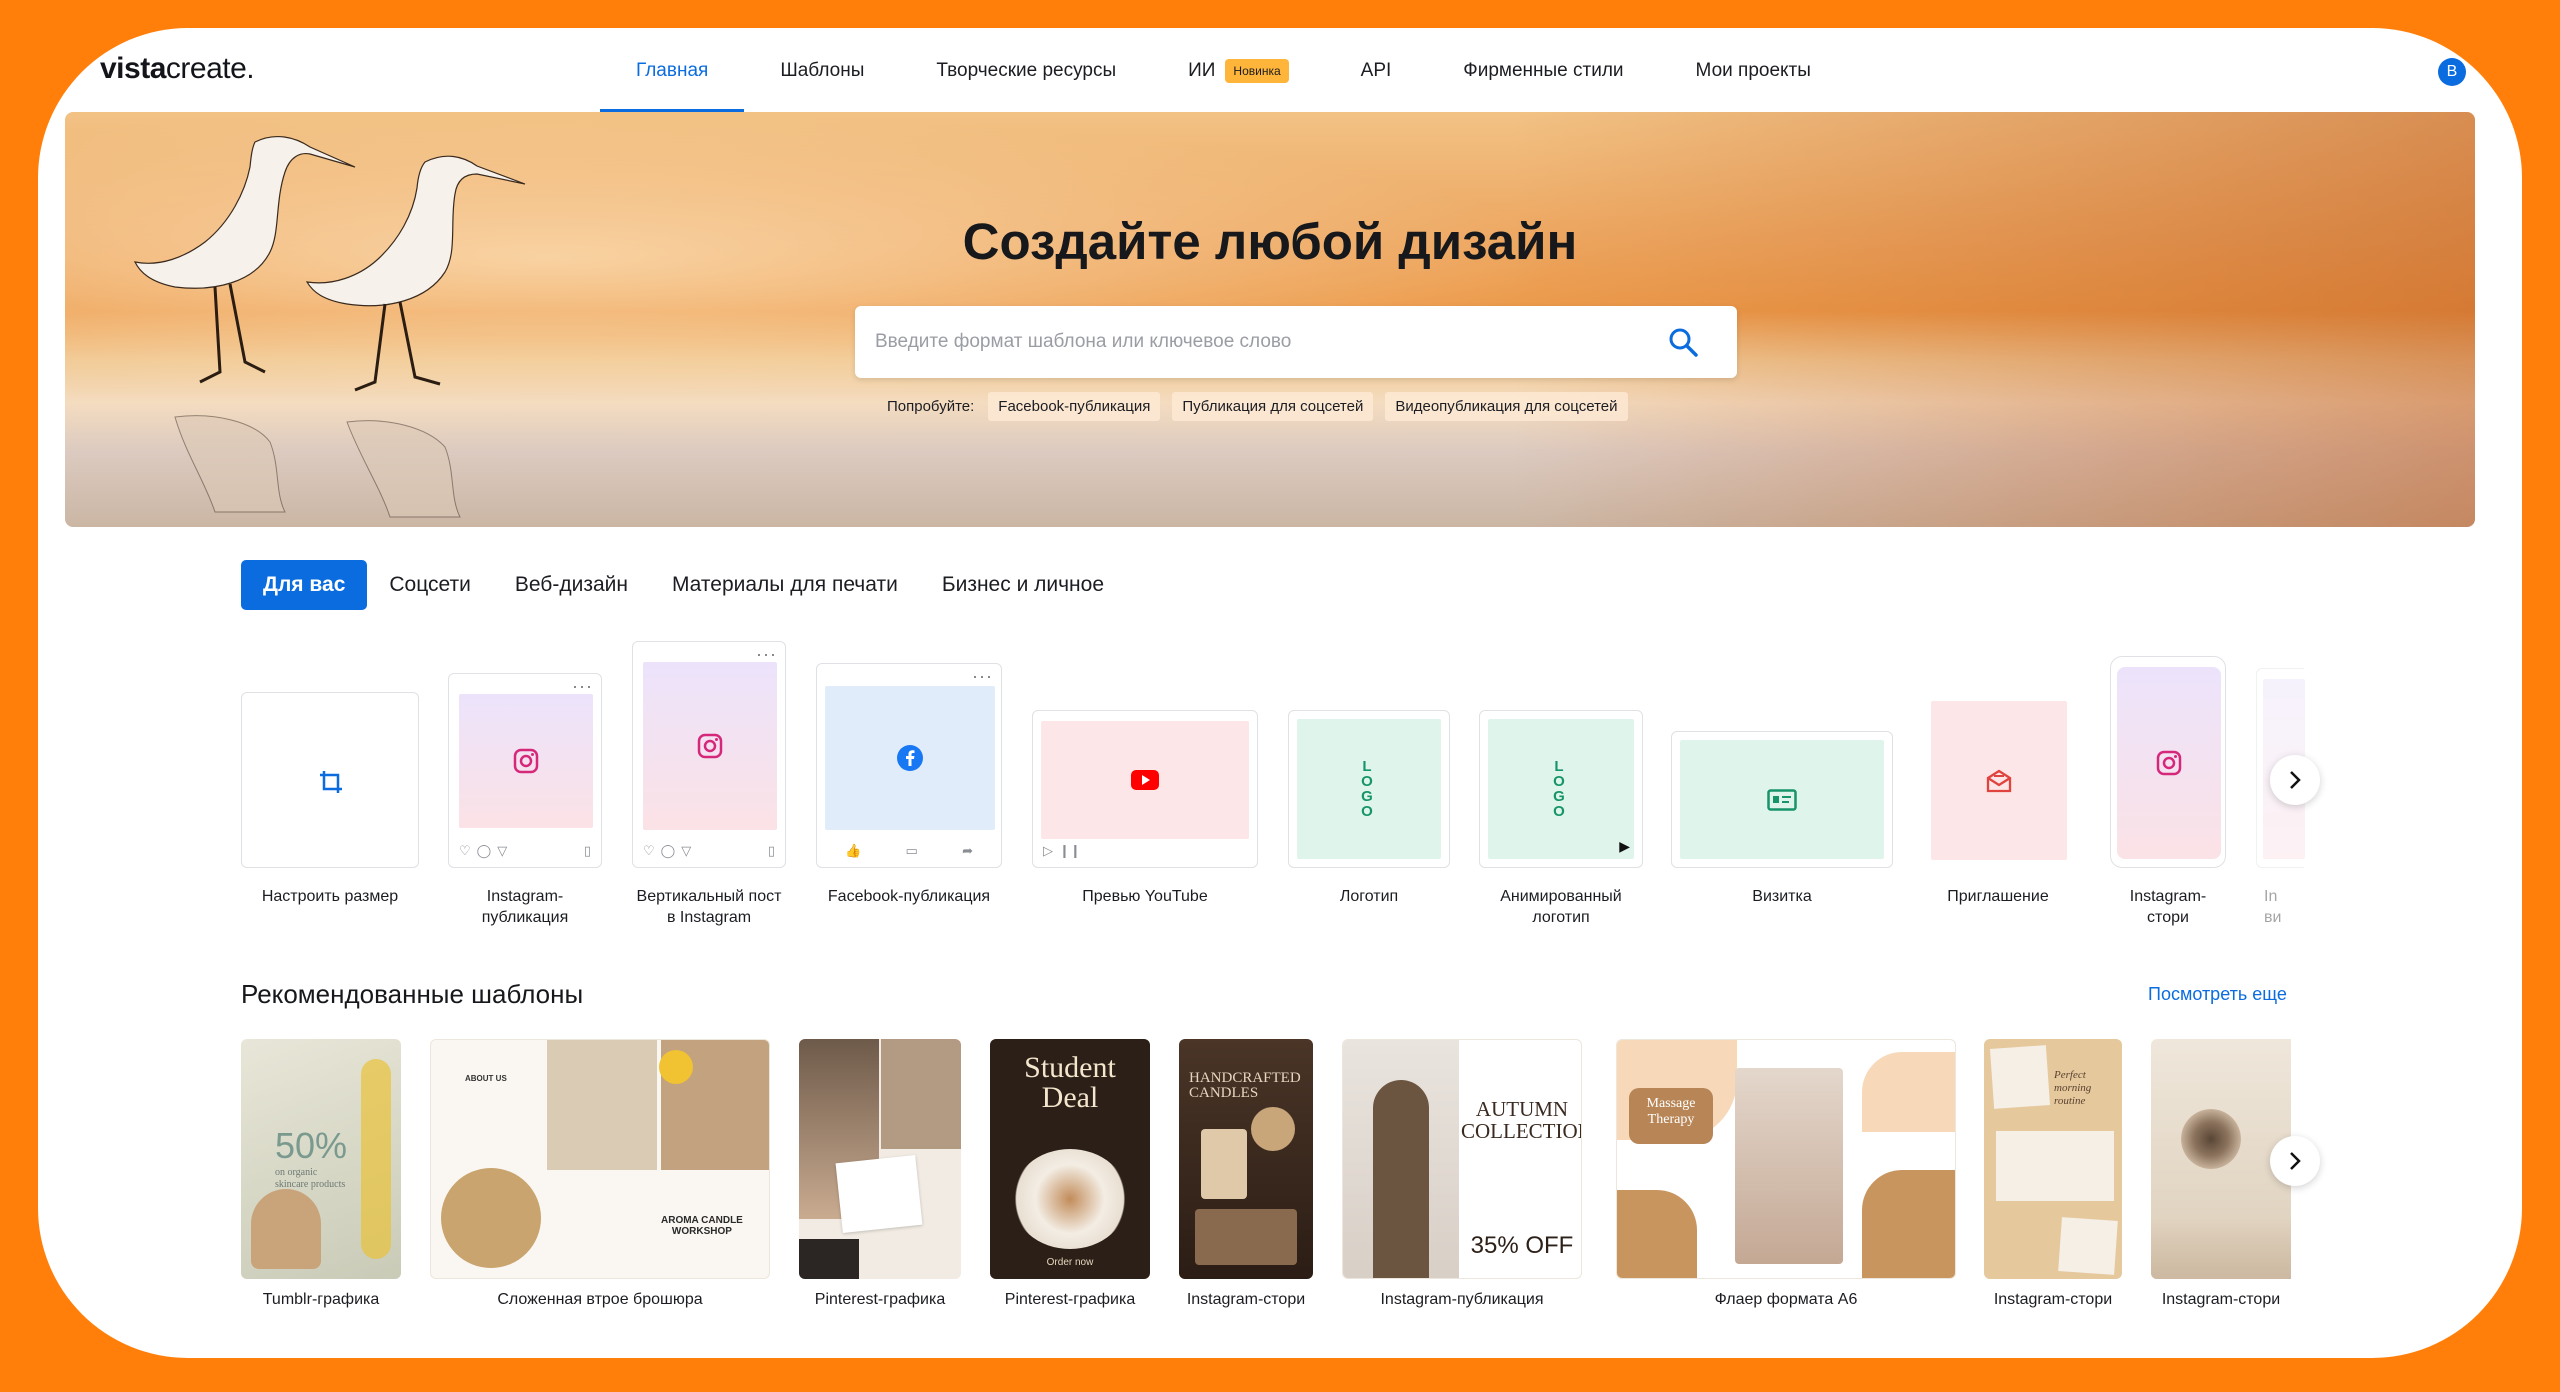  I want to click on format-label: Instagram- стори, so click(2168, 907).